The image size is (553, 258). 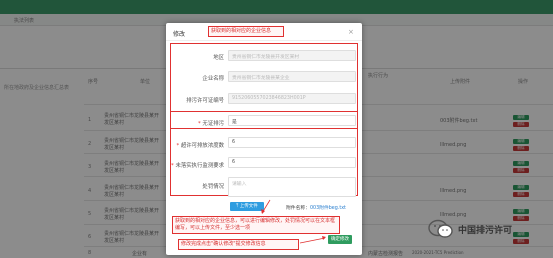 I want to click on watermark: 中国排污许可, so click(x=490, y=229).